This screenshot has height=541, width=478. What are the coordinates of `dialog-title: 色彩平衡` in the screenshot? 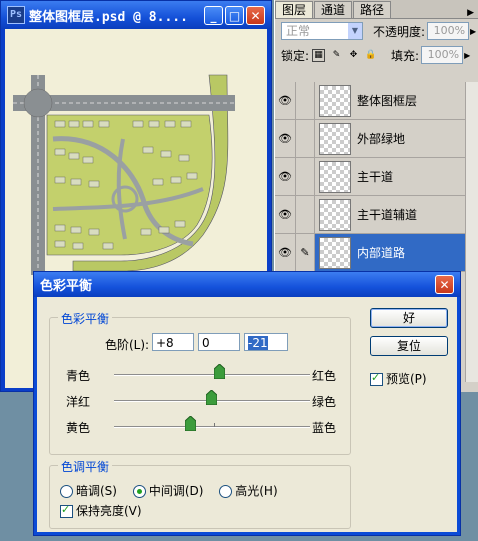 It's located at (66, 286).